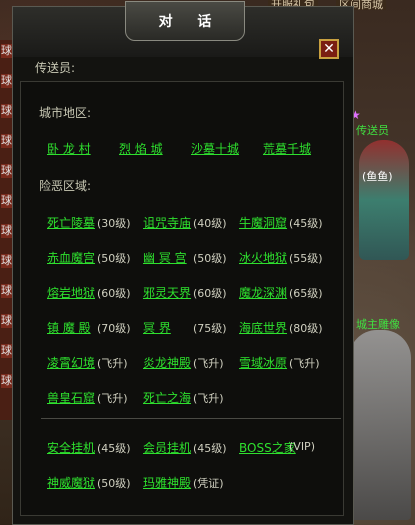 This screenshot has height=525, width=415. Describe the element at coordinates (210, 448) in the screenshot. I see `level-special-0-1: (45级)` at that location.